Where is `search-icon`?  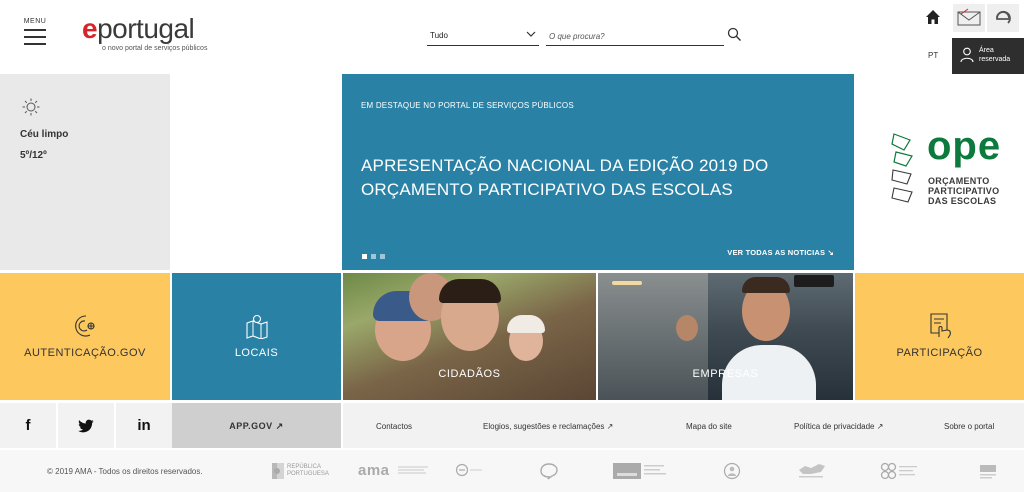 search-icon is located at coordinates (734, 34).